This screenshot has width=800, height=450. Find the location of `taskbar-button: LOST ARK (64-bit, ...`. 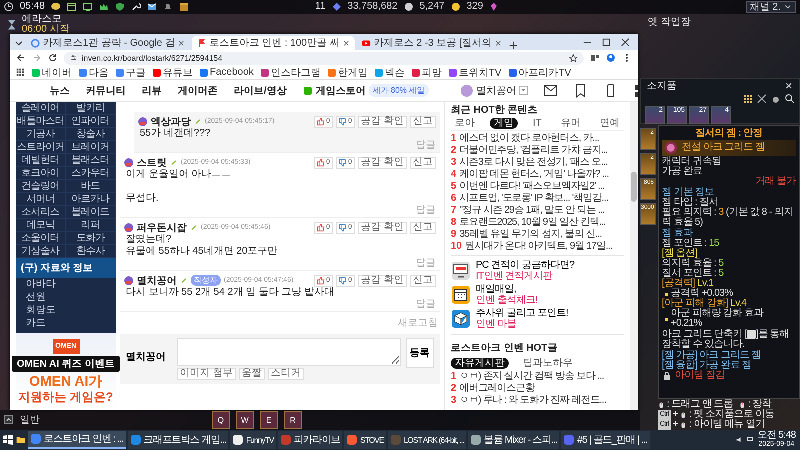

taskbar-button: LOST ARK (64-bit, ... is located at coordinates (427, 440).